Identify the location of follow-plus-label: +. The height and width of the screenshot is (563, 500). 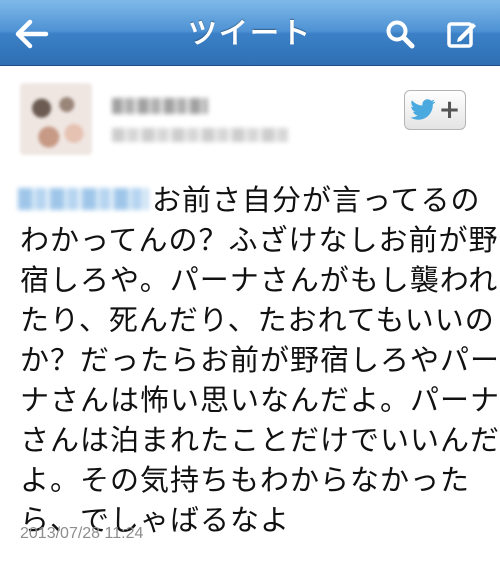
(449, 110).